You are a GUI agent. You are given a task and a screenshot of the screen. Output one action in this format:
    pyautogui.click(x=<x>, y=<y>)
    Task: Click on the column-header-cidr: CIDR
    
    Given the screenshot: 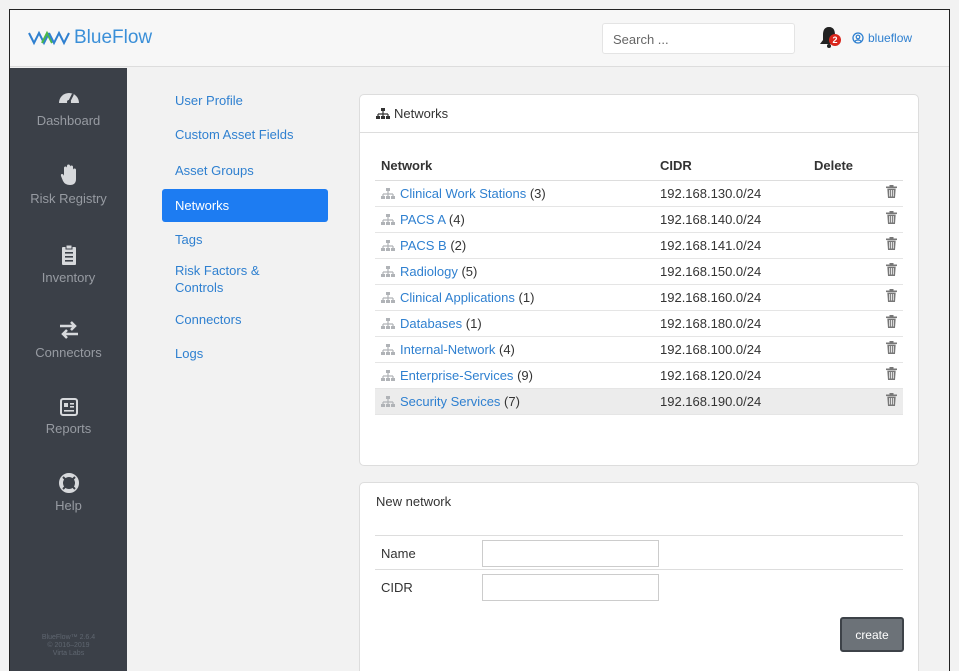 What is the action you would take?
    pyautogui.click(x=734, y=166)
    